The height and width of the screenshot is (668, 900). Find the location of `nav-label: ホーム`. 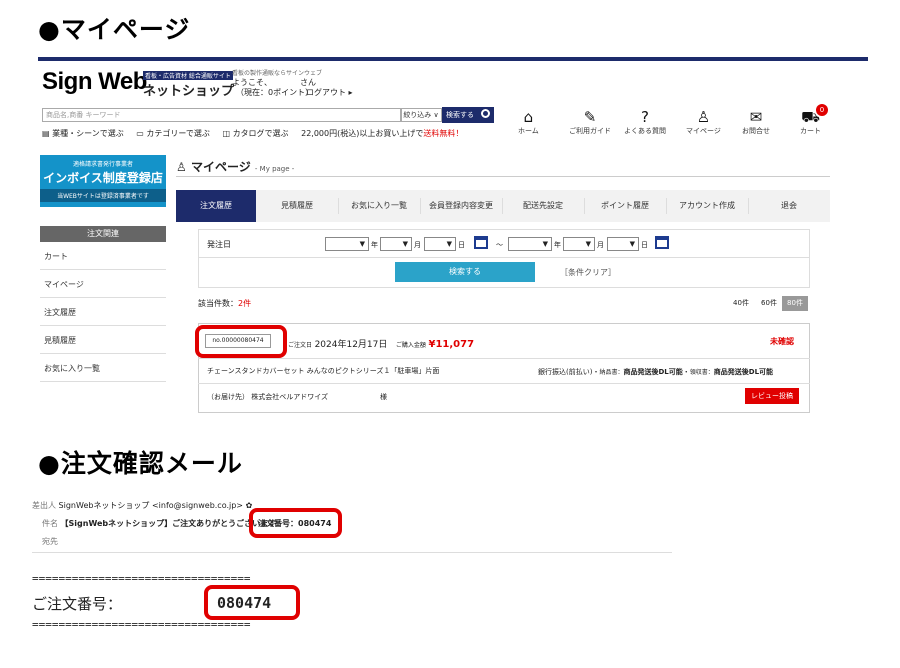

nav-label: ホーム is located at coordinates (528, 131).